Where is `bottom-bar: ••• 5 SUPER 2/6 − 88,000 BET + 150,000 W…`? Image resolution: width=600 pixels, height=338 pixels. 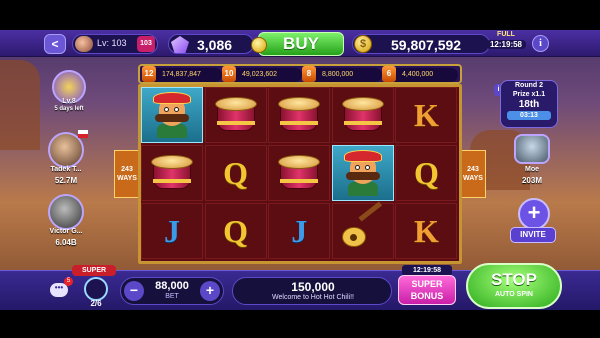 bottom-bar: ••• 5 SUPER 2/6 − 88,000 BET + 150,000 W… is located at coordinates (300, 286).